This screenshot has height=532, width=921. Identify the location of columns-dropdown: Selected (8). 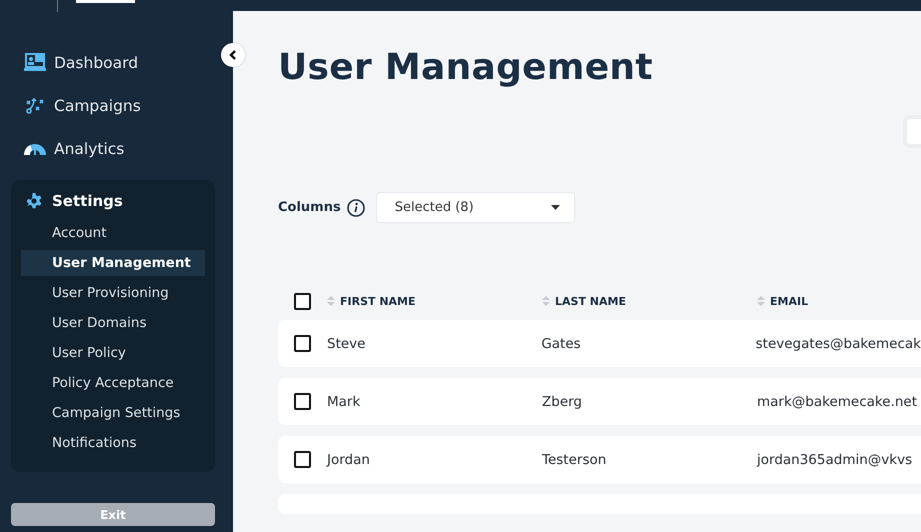
(475, 207).